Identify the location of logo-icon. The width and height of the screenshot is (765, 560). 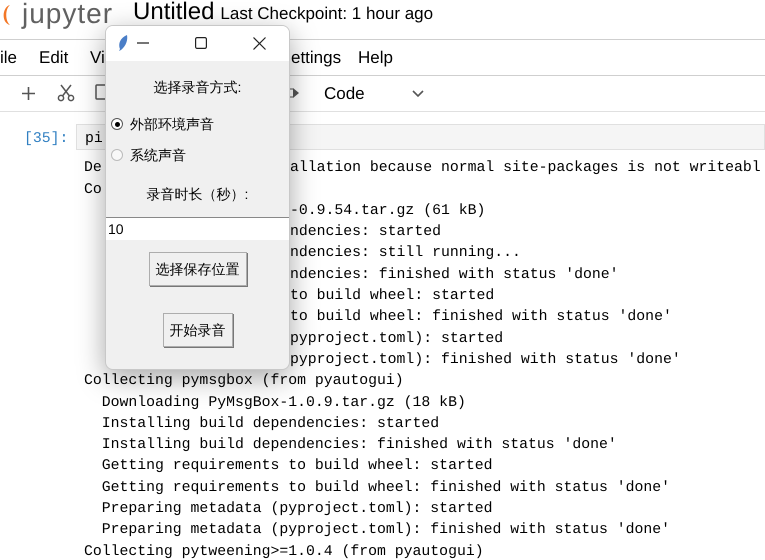
(6, 15).